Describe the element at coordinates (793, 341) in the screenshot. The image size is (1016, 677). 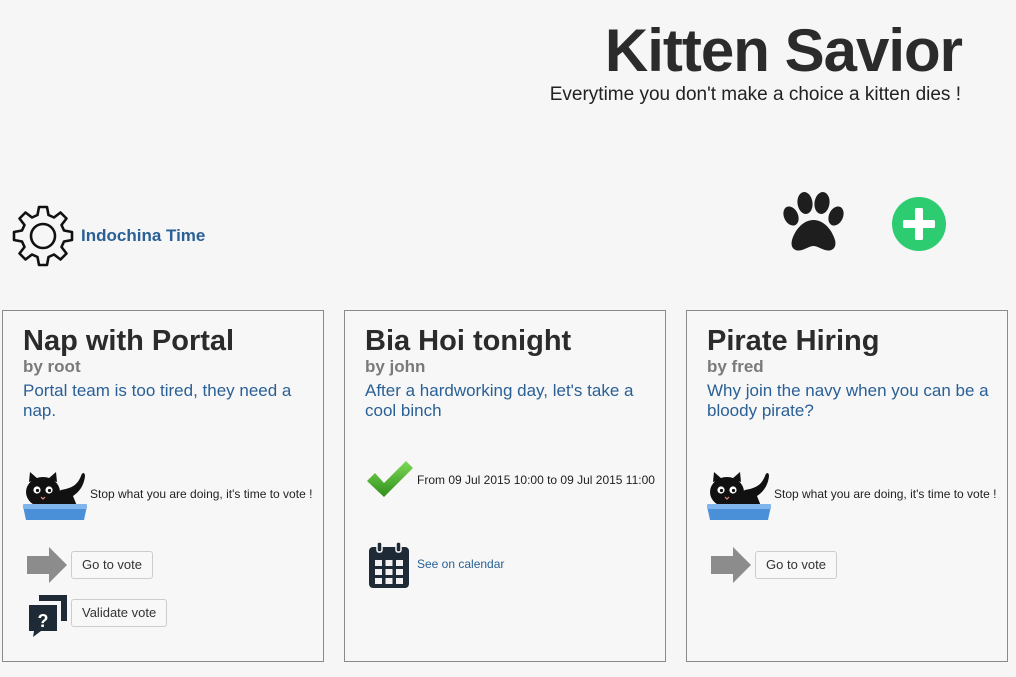
I see `card-title: Pirate Hiring` at that location.